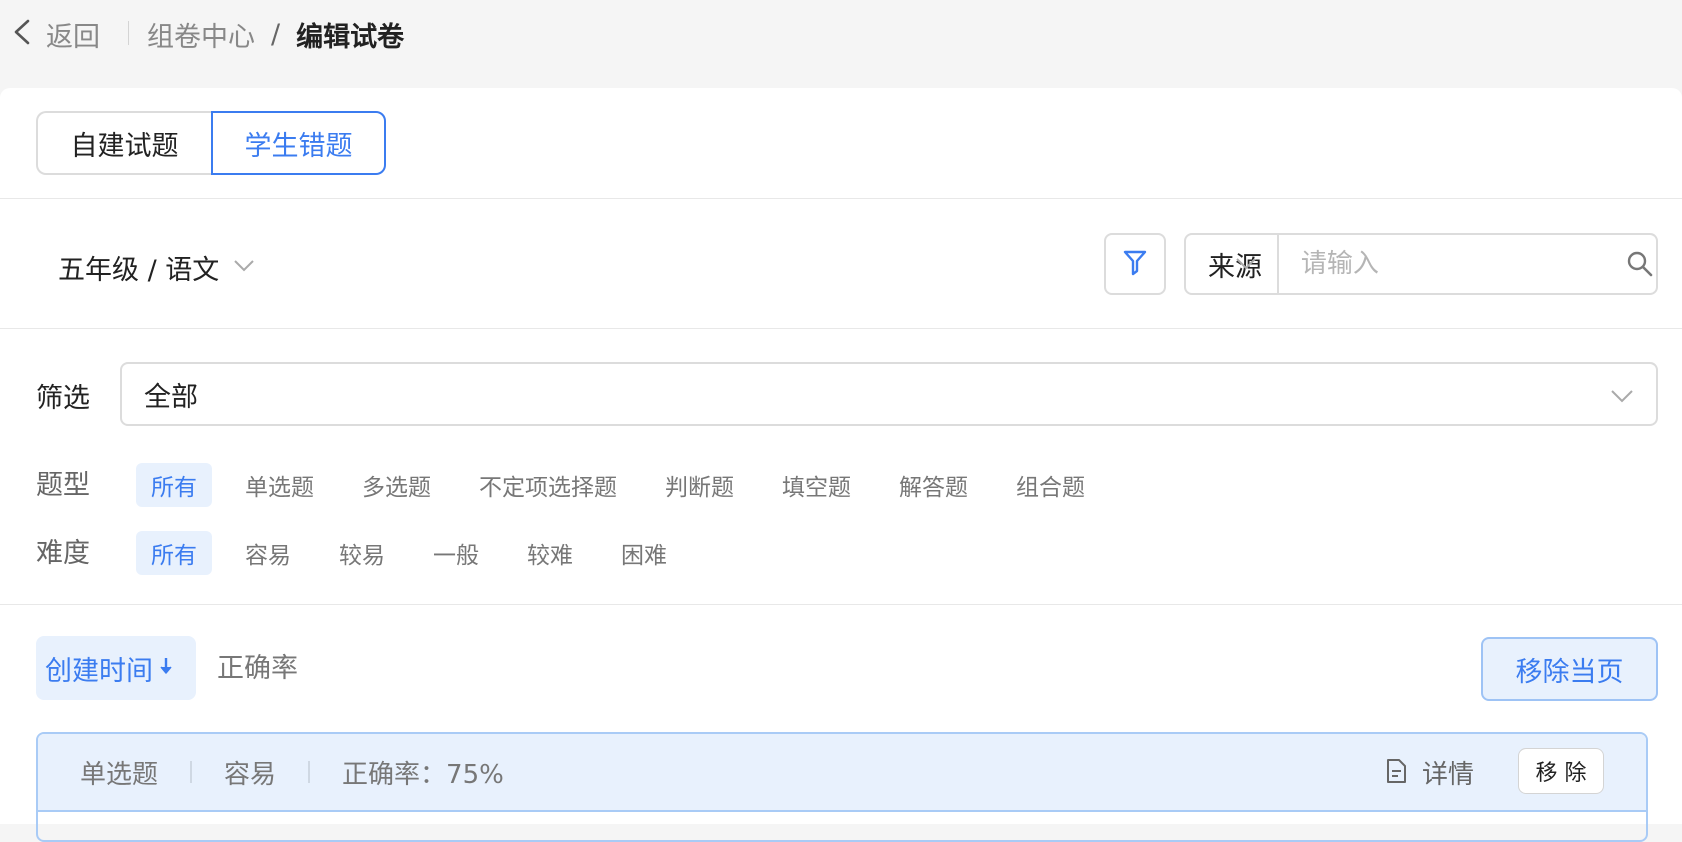 This screenshot has width=1682, height=842. I want to click on grade-subject-selector: 五年级 / 语文, so click(156, 267).